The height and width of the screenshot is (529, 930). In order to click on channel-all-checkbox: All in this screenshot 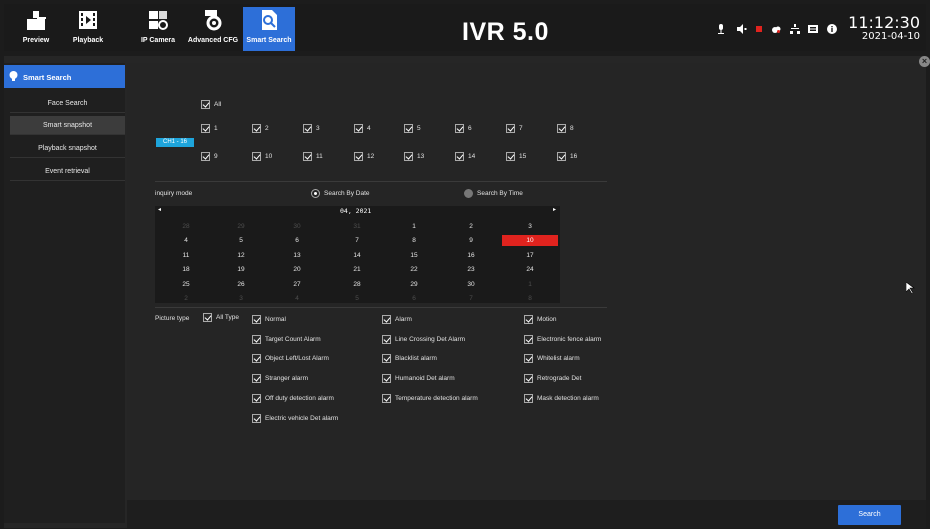, I will do `click(211, 104)`.